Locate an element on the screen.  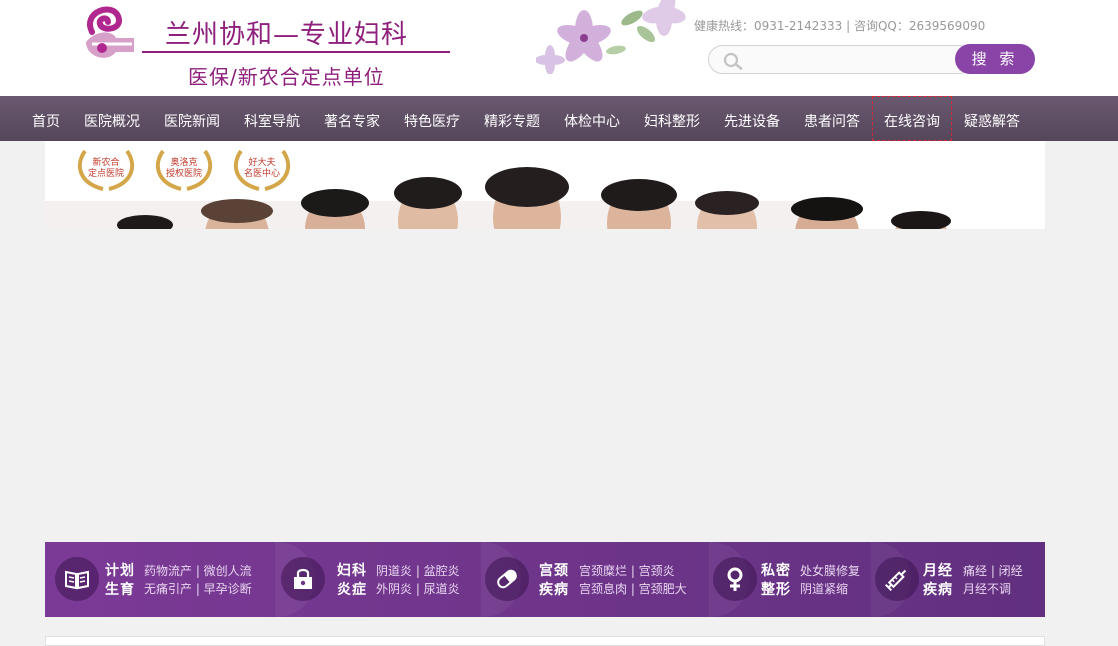
category-title-line-1: 宫颈 is located at coordinates (554, 571).